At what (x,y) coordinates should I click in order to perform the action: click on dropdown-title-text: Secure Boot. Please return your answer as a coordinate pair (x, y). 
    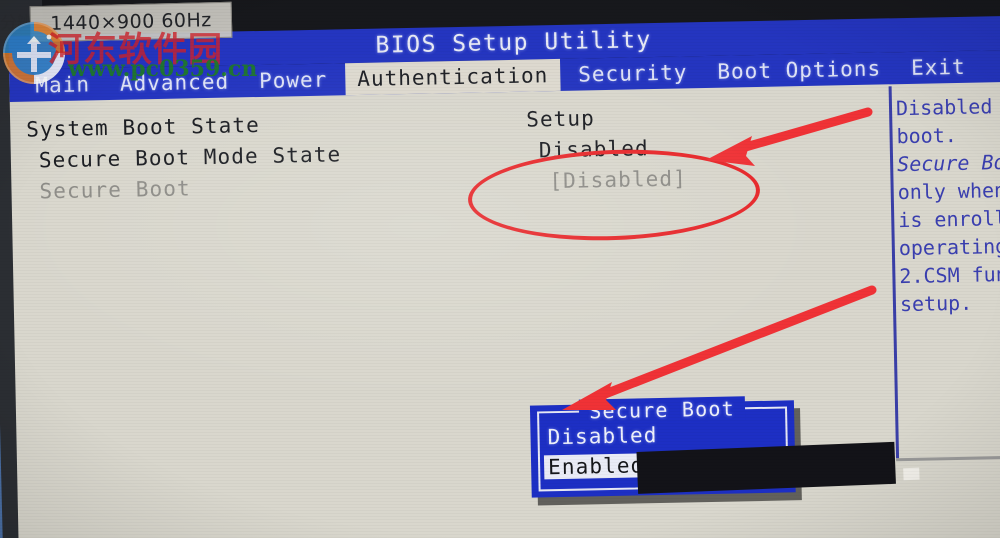
    Looking at the image, I should click on (662, 410).